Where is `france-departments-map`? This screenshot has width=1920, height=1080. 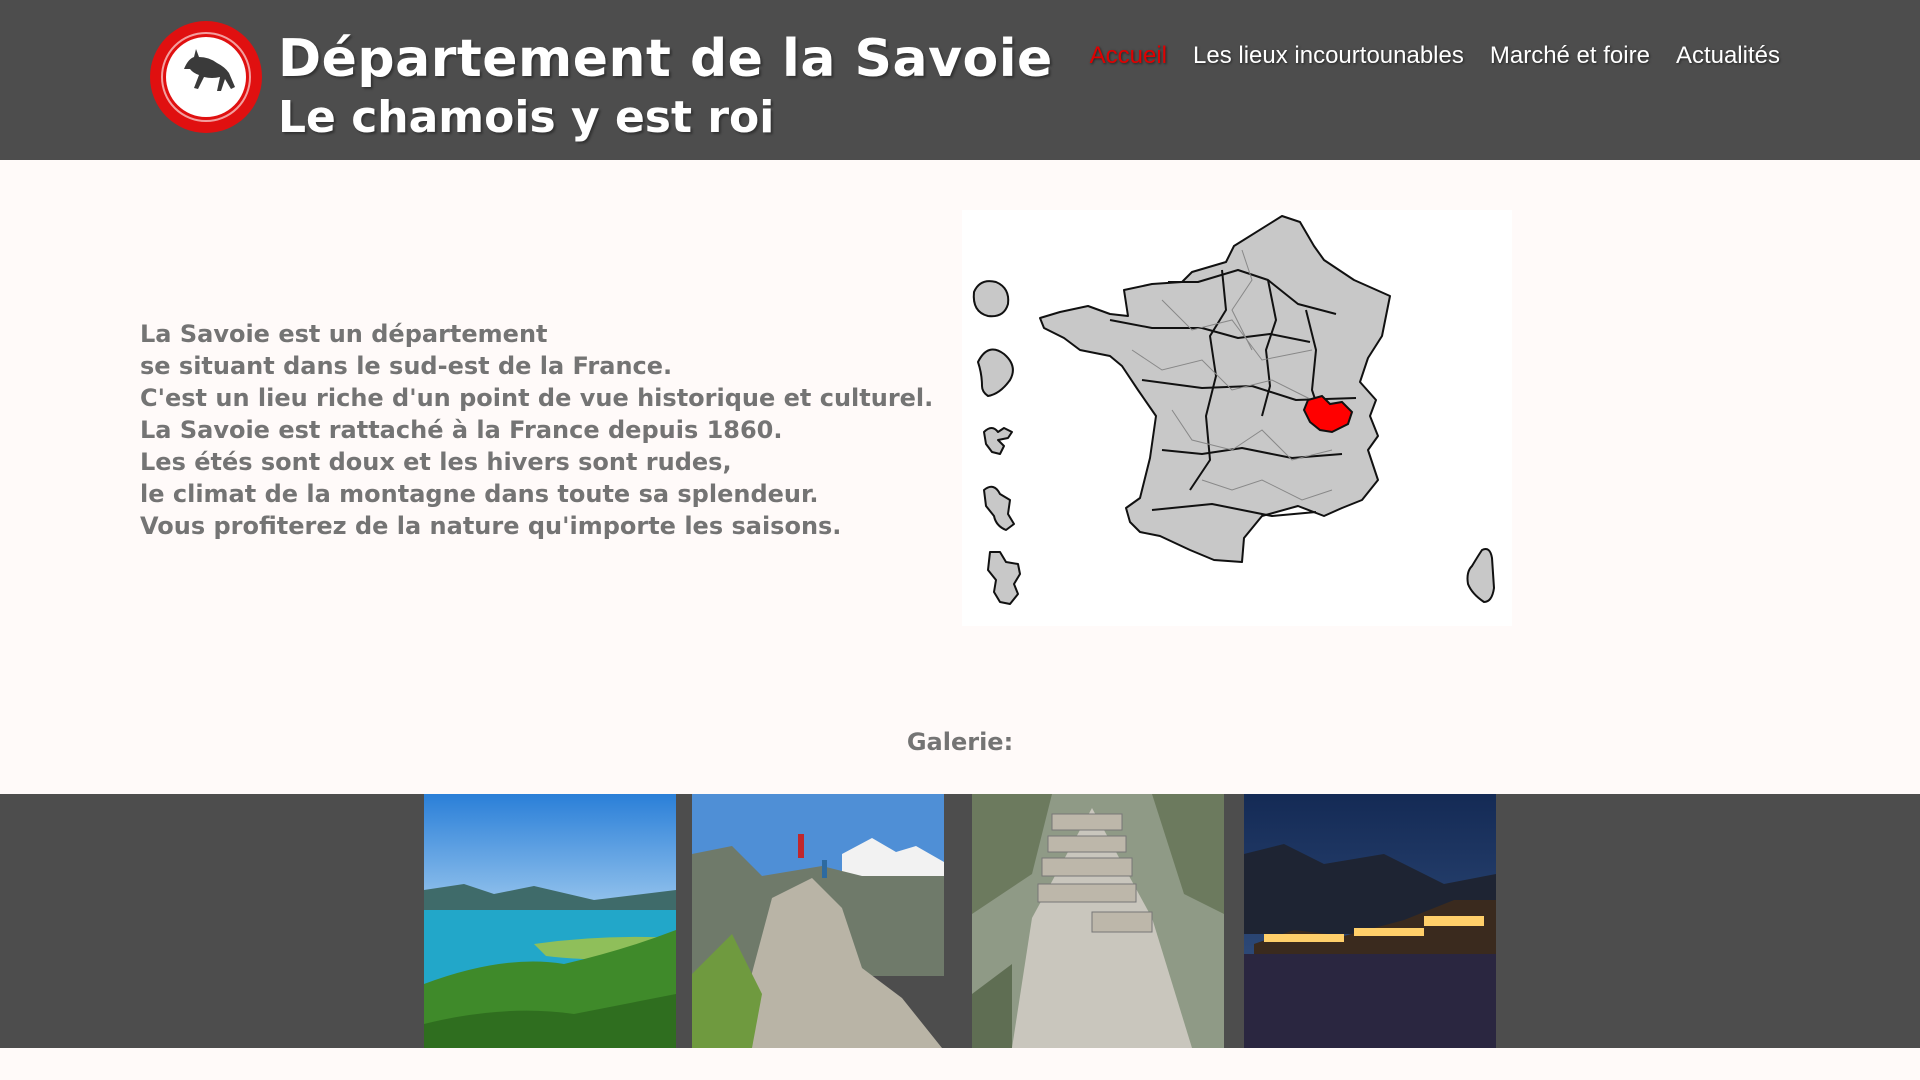
france-departments-map is located at coordinates (1237, 418).